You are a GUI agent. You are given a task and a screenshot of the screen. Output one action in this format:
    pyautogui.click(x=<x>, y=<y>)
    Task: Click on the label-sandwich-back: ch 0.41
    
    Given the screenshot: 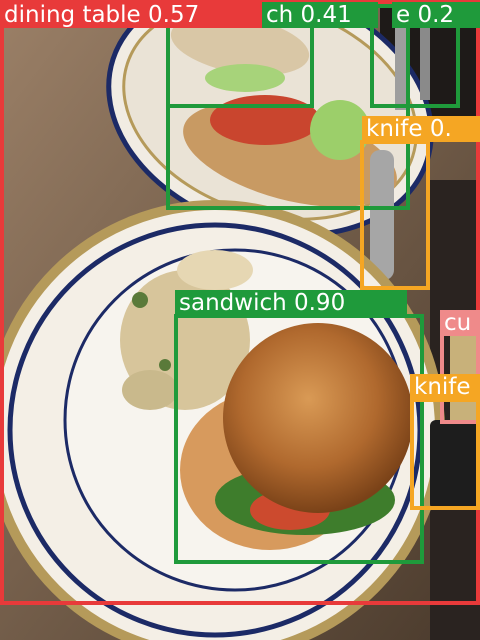 What is the action you would take?
    pyautogui.click(x=320, y=15)
    